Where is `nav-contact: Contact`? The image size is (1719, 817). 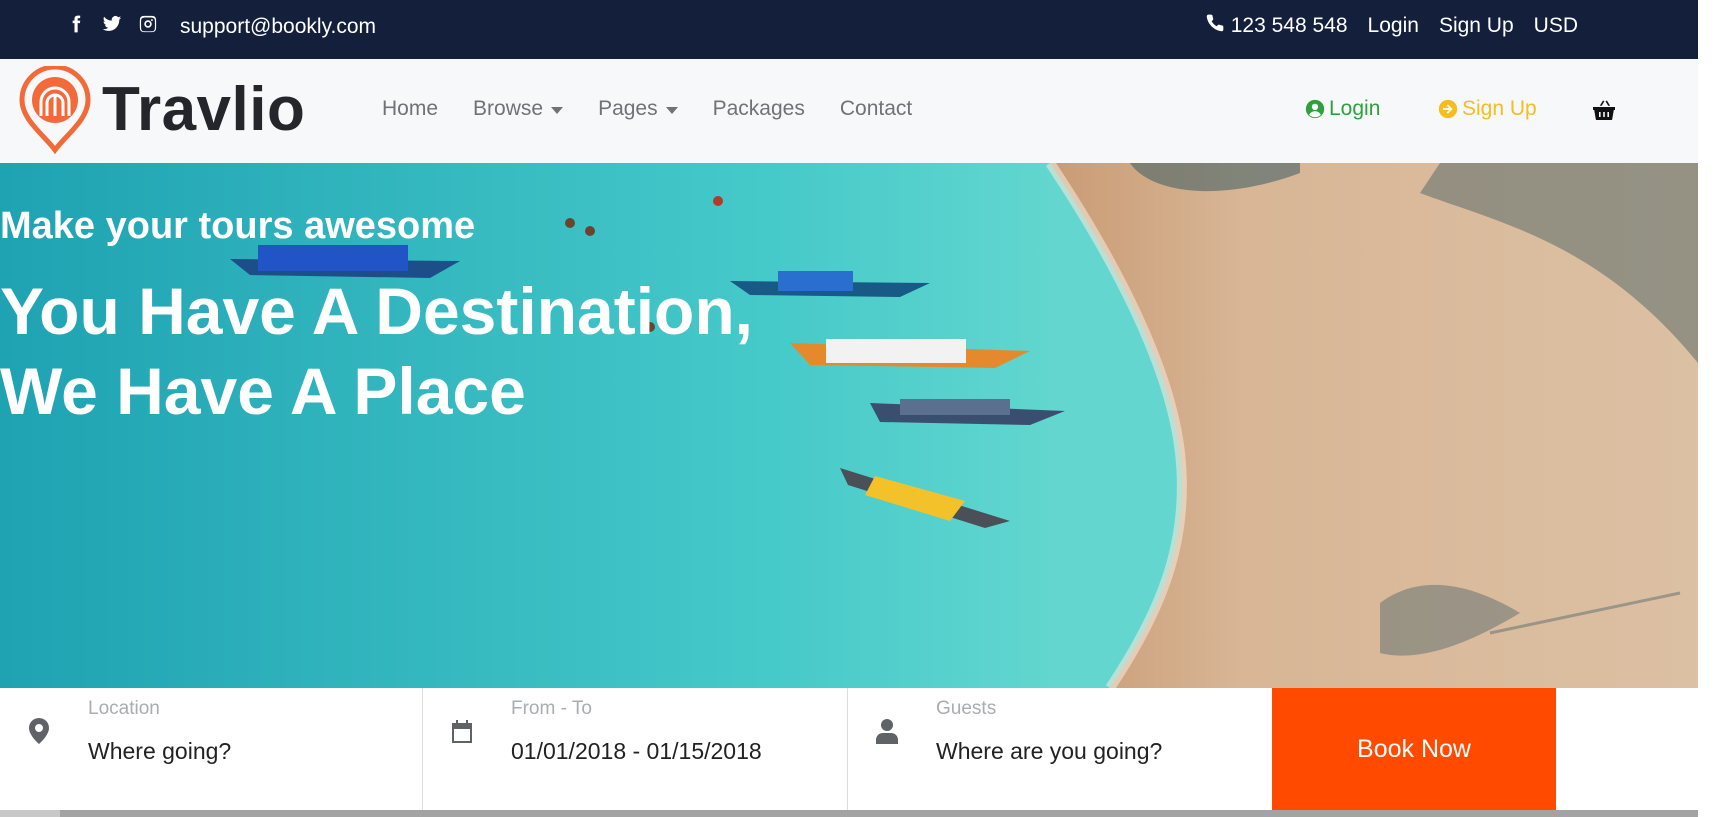 nav-contact: Contact is located at coordinates (876, 109).